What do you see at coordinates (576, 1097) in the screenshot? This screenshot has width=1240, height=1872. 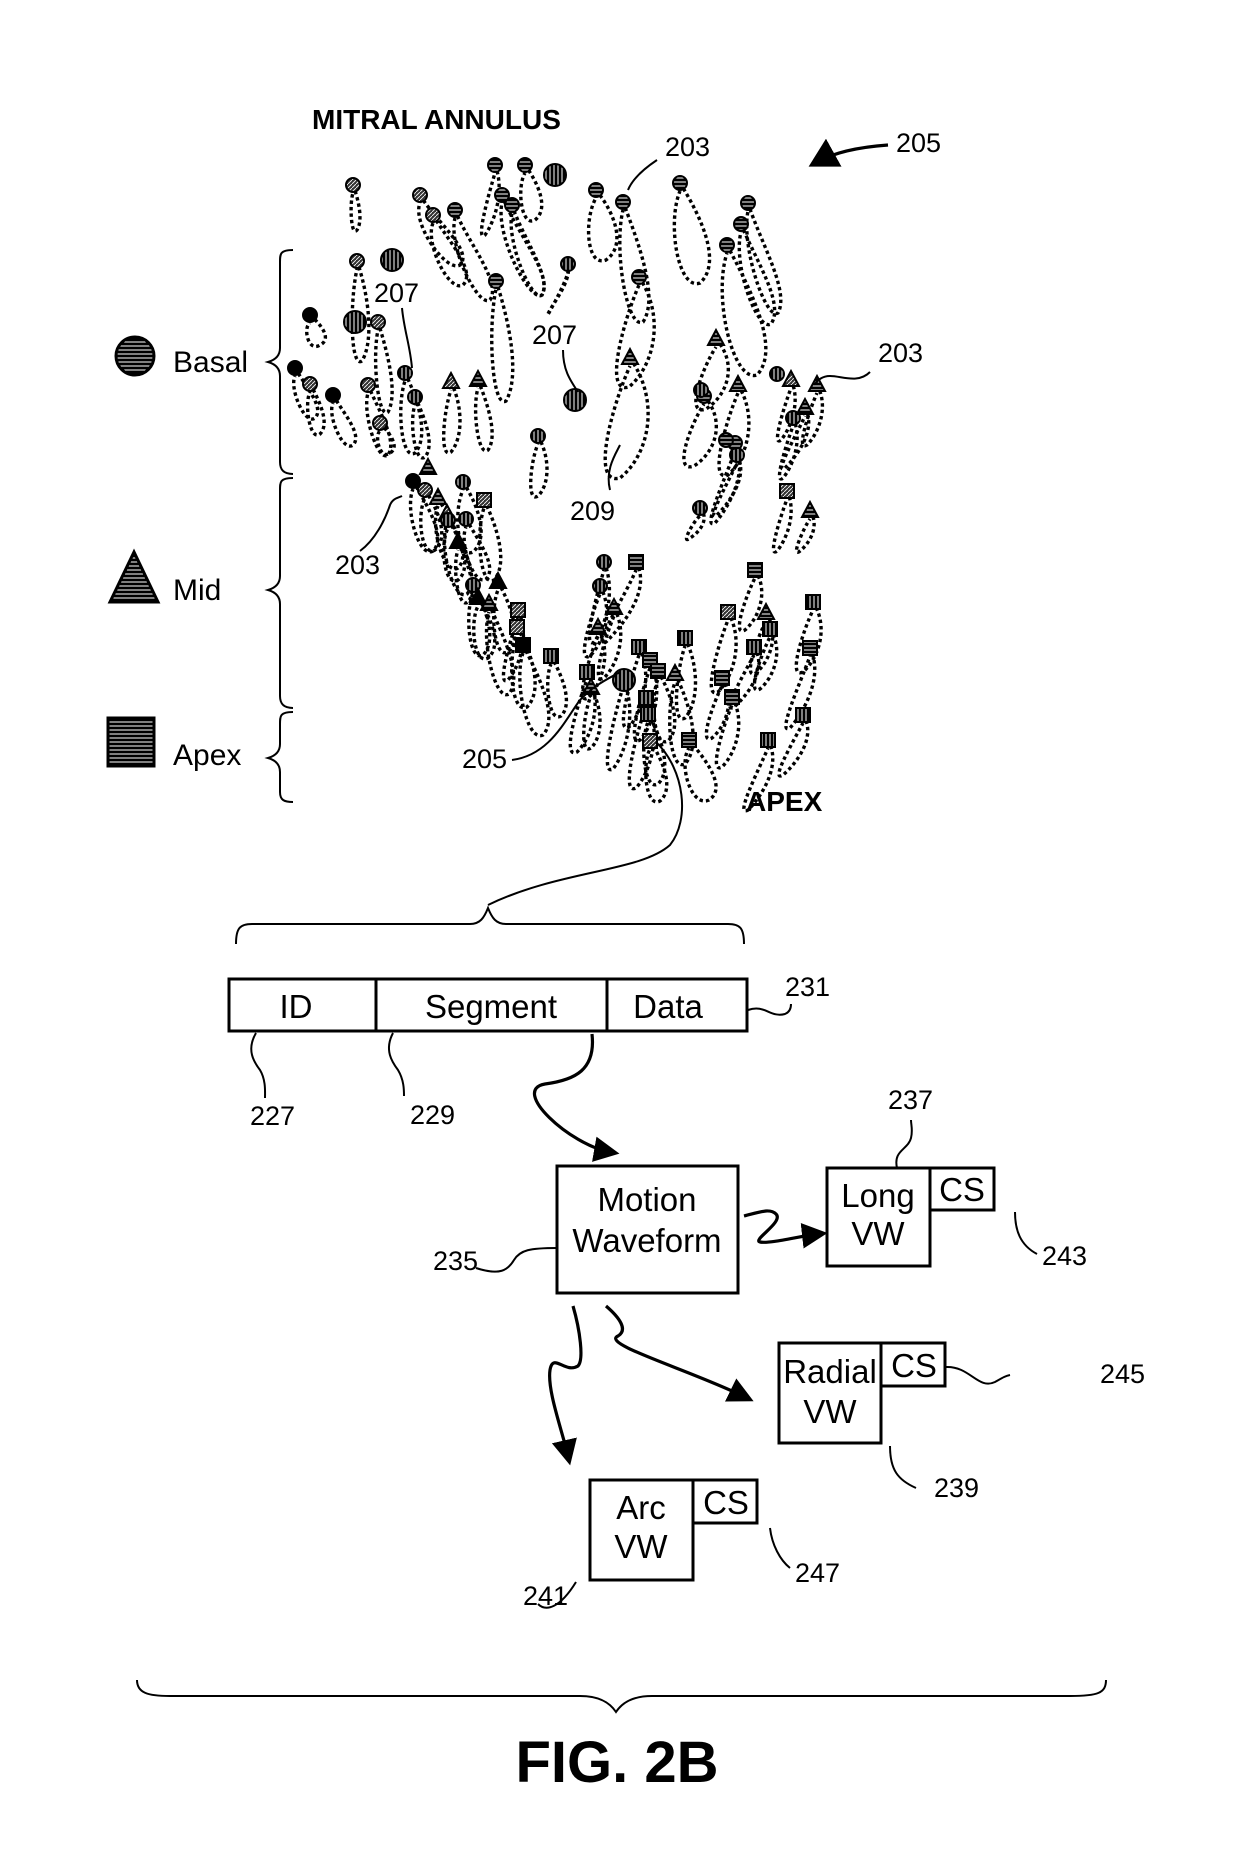 I see `data-to-waveform-arrow` at bounding box center [576, 1097].